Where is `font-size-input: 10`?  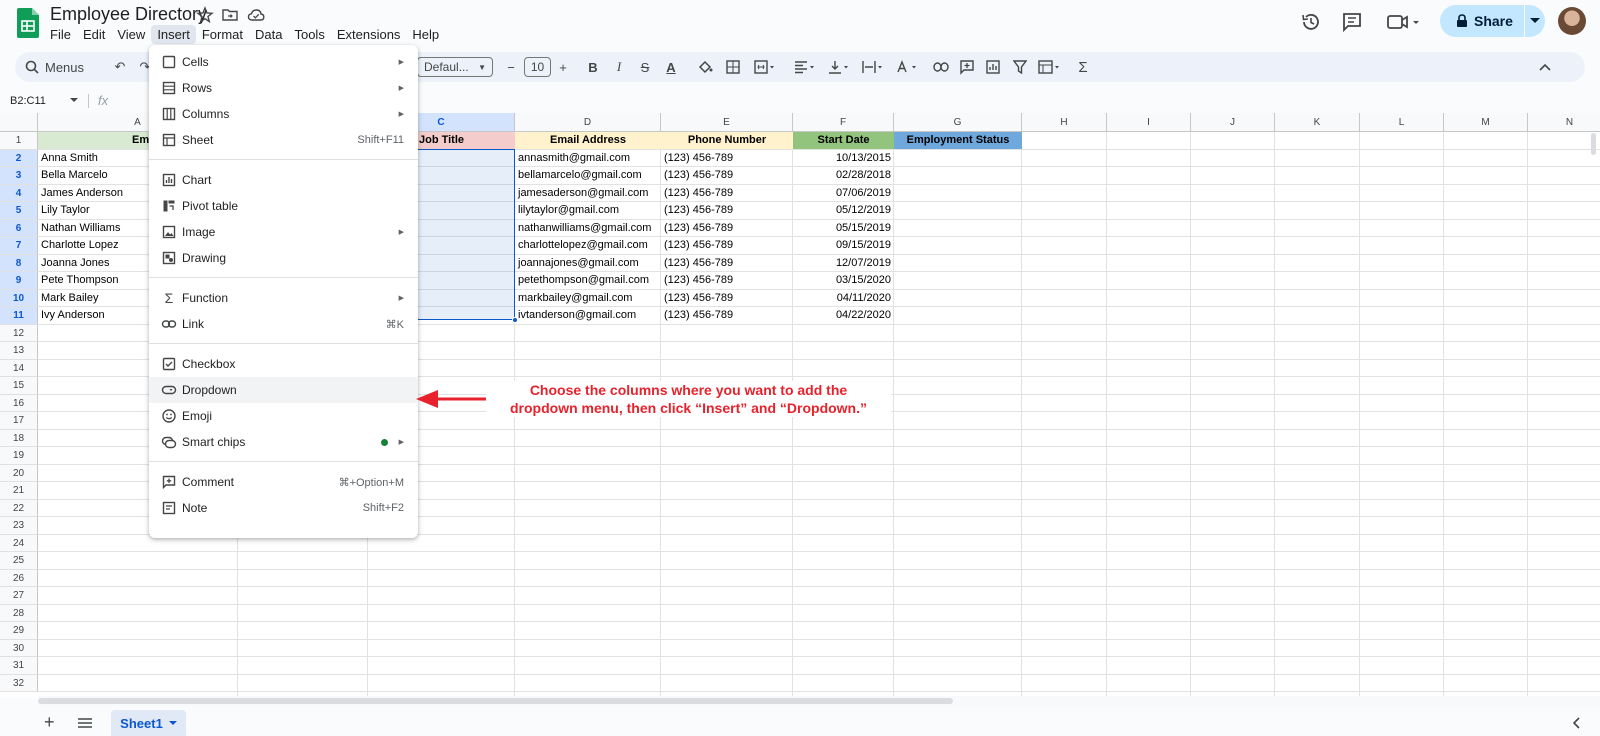
font-size-input: 10 is located at coordinates (537, 67).